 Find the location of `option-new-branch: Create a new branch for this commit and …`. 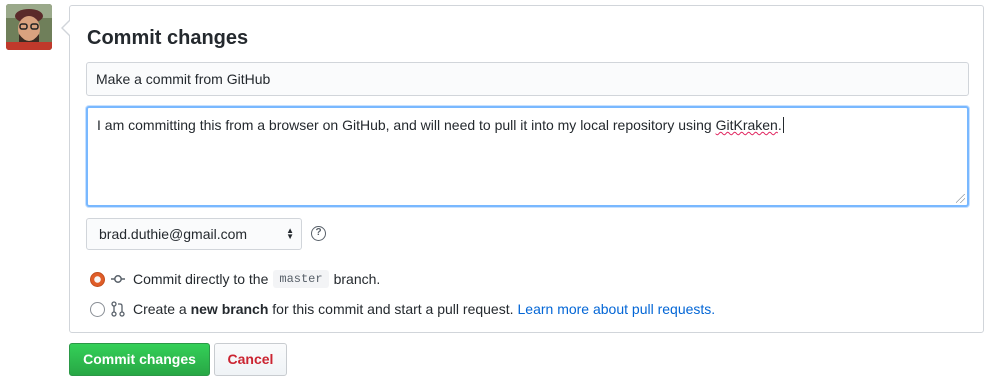

option-new-branch: Create a new branch for this commit and … is located at coordinates (402, 309).